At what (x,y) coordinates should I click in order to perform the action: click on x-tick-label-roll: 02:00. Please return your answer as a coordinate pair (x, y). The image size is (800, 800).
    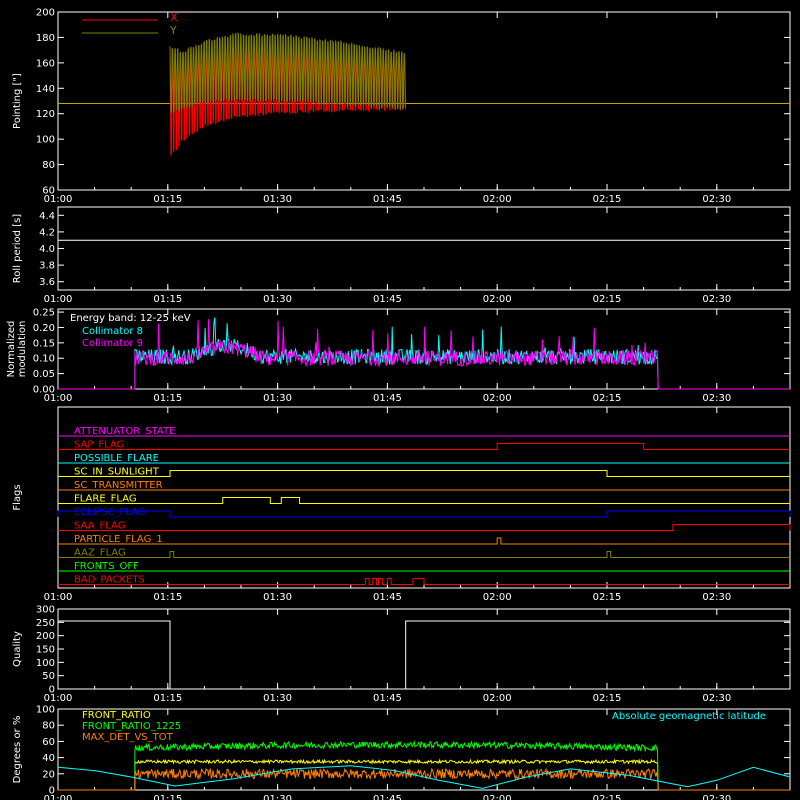
    Looking at the image, I should click on (497, 299).